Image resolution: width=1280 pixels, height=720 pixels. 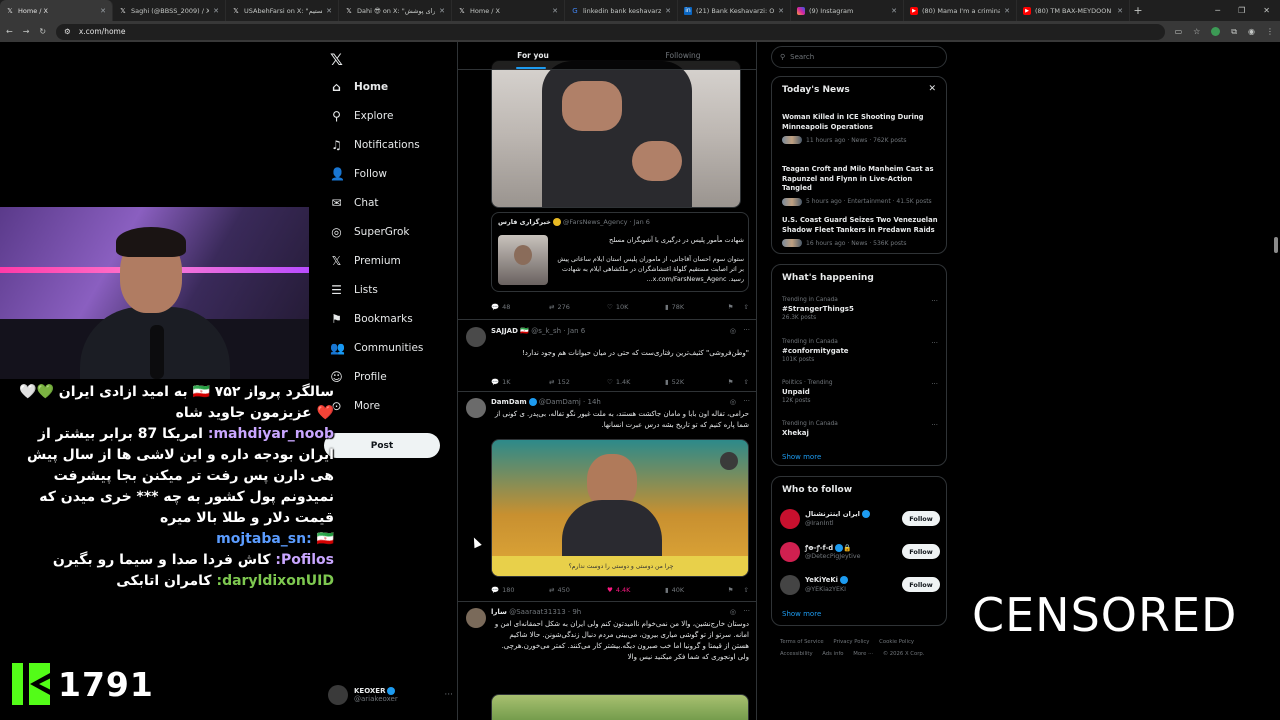 I want to click on trend-item: Politics · Trending Unpaid 12K posts ···, so click(x=860, y=392).